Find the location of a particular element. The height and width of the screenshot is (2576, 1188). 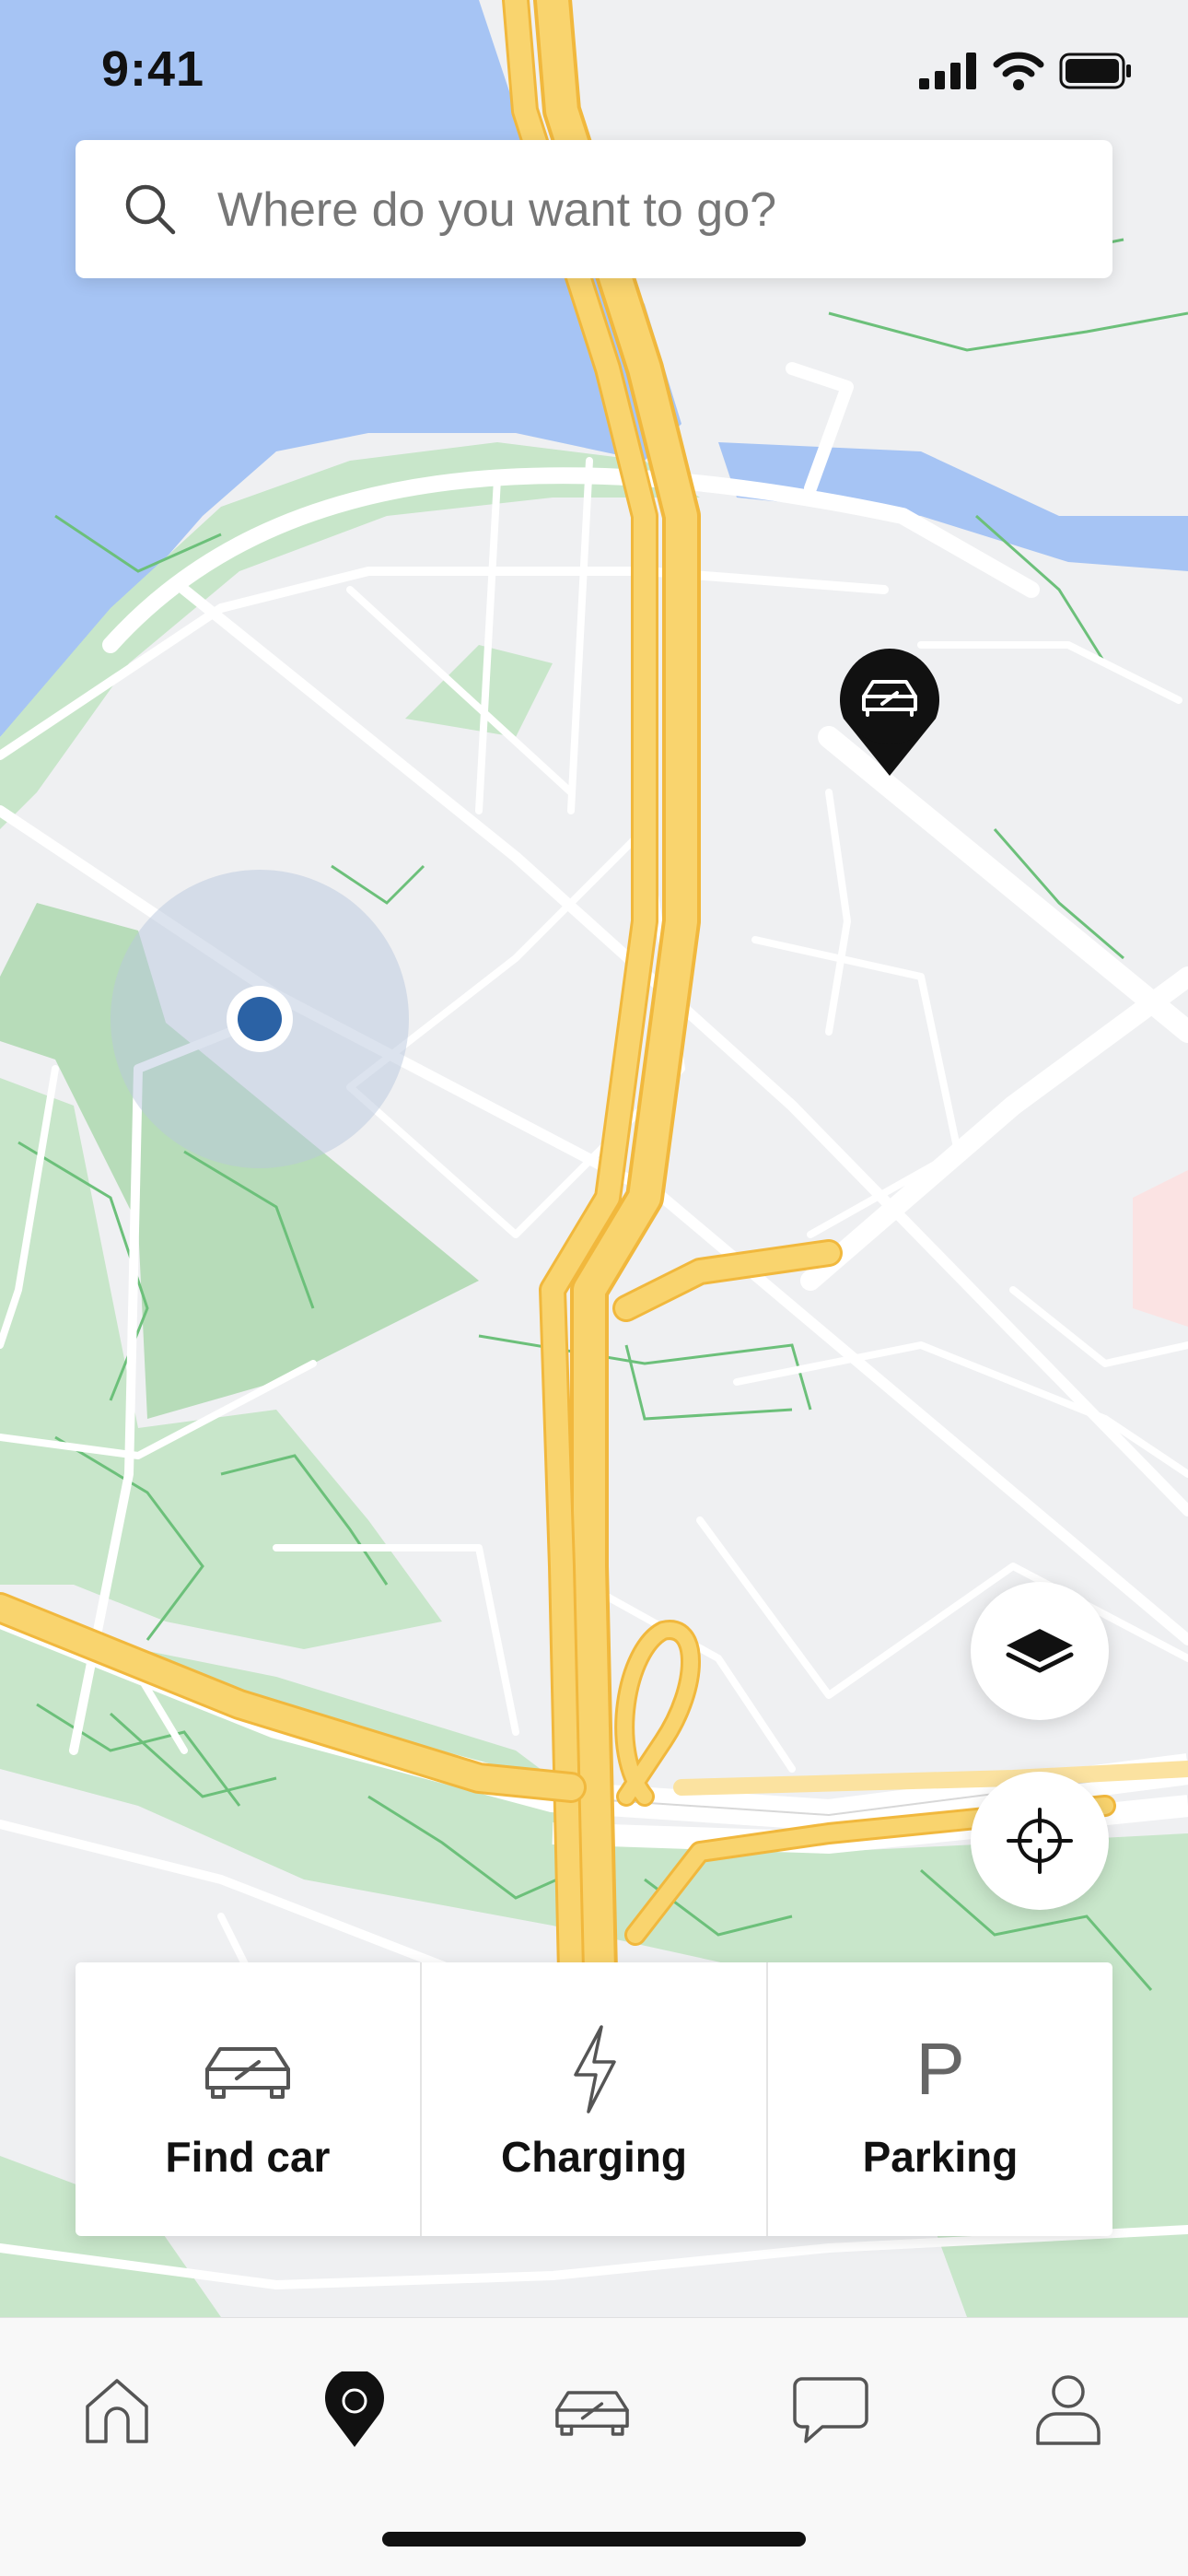

landmark-area is located at coordinates (1160, 1248).